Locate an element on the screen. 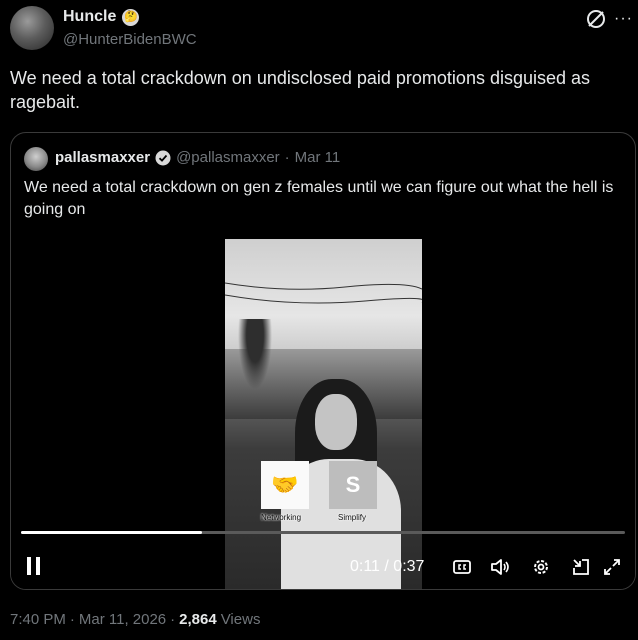  card-label-simplify: Simplify is located at coordinates (352, 517).